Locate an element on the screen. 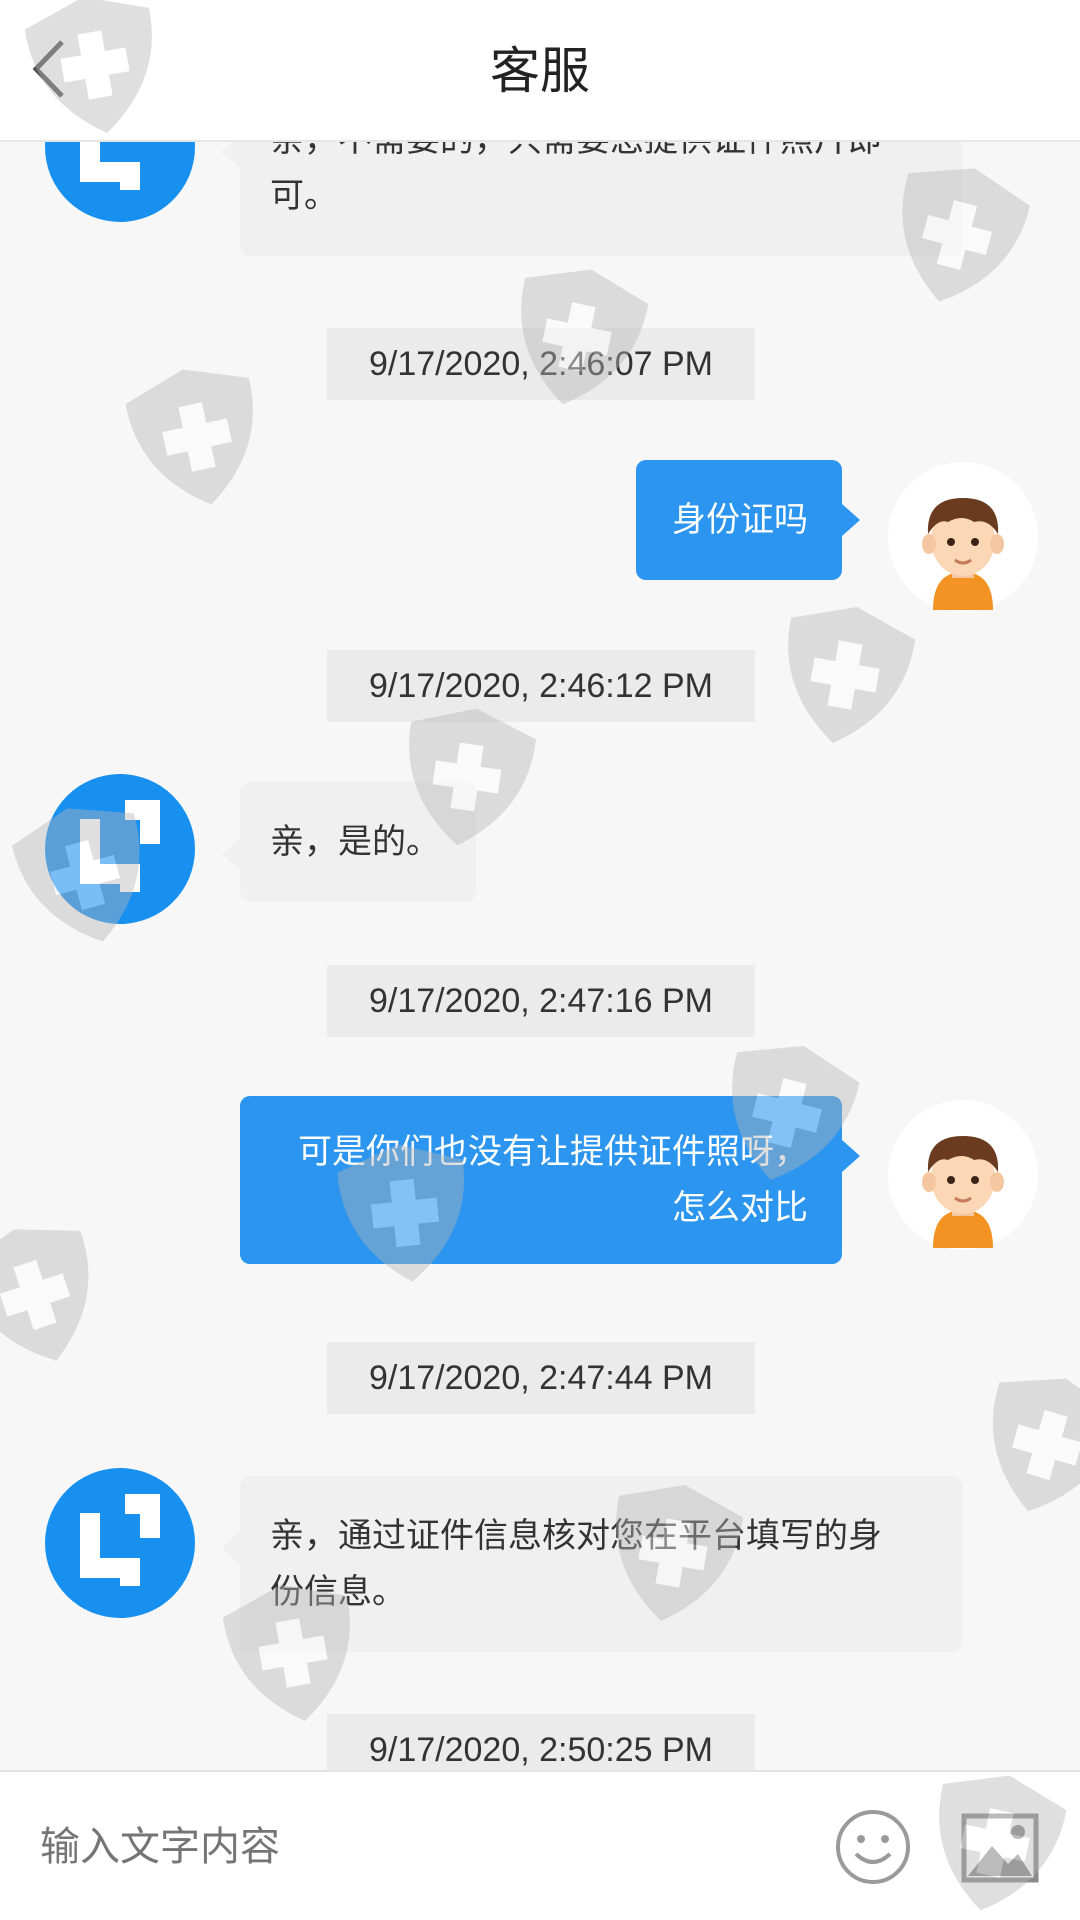 The width and height of the screenshot is (1080, 1920). top-bar: 客服 is located at coordinates (540, 71).